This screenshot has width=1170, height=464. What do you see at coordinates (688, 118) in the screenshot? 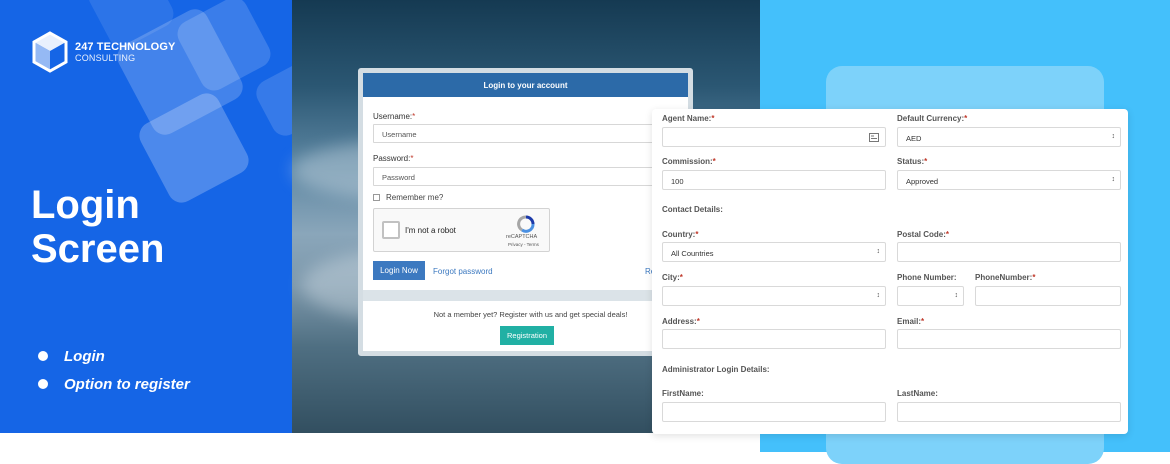
I see `agent-name-label: Agent Name:*` at bounding box center [688, 118].